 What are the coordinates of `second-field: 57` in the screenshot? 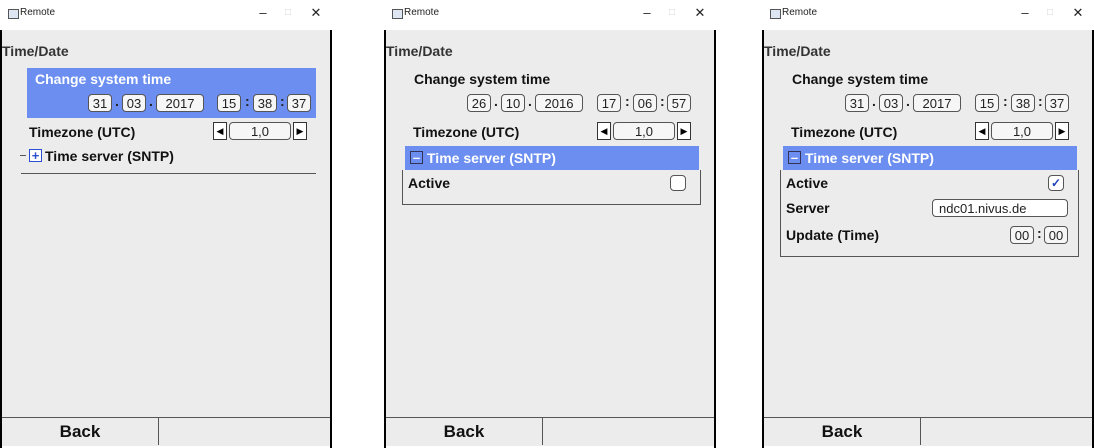 It's located at (679, 103).